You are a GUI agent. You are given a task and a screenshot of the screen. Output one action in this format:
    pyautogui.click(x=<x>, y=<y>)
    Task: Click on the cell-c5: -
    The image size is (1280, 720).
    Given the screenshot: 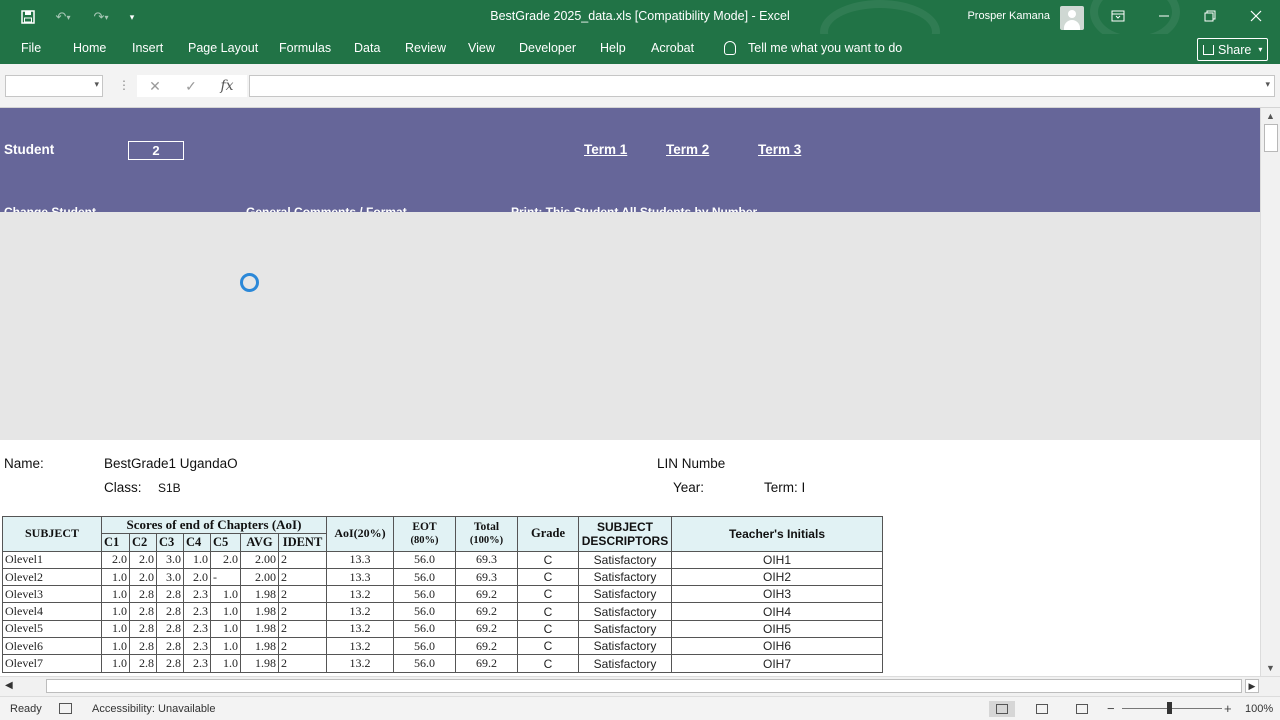 What is the action you would take?
    pyautogui.click(x=225, y=577)
    